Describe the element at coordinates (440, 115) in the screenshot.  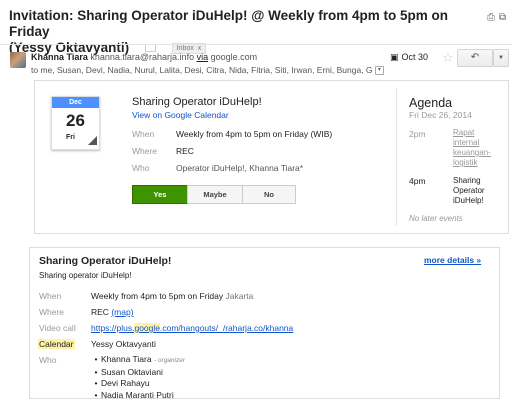
I see `agenda-date: Fri Dec 26, 2014` at that location.